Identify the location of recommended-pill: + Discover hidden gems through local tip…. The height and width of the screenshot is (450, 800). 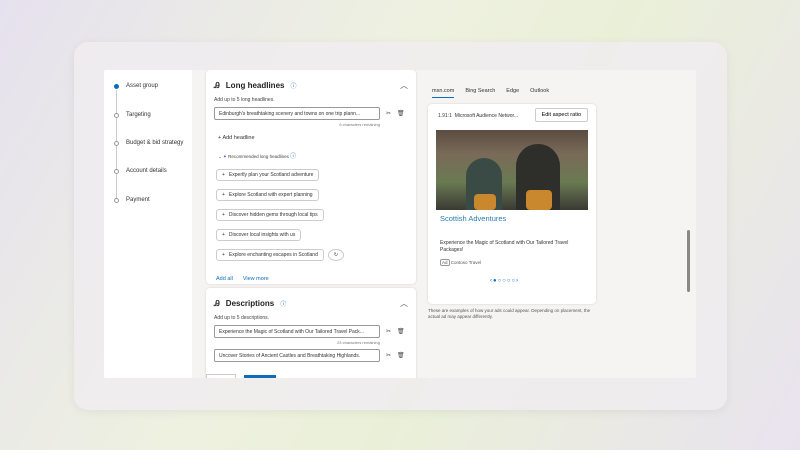
(270, 215).